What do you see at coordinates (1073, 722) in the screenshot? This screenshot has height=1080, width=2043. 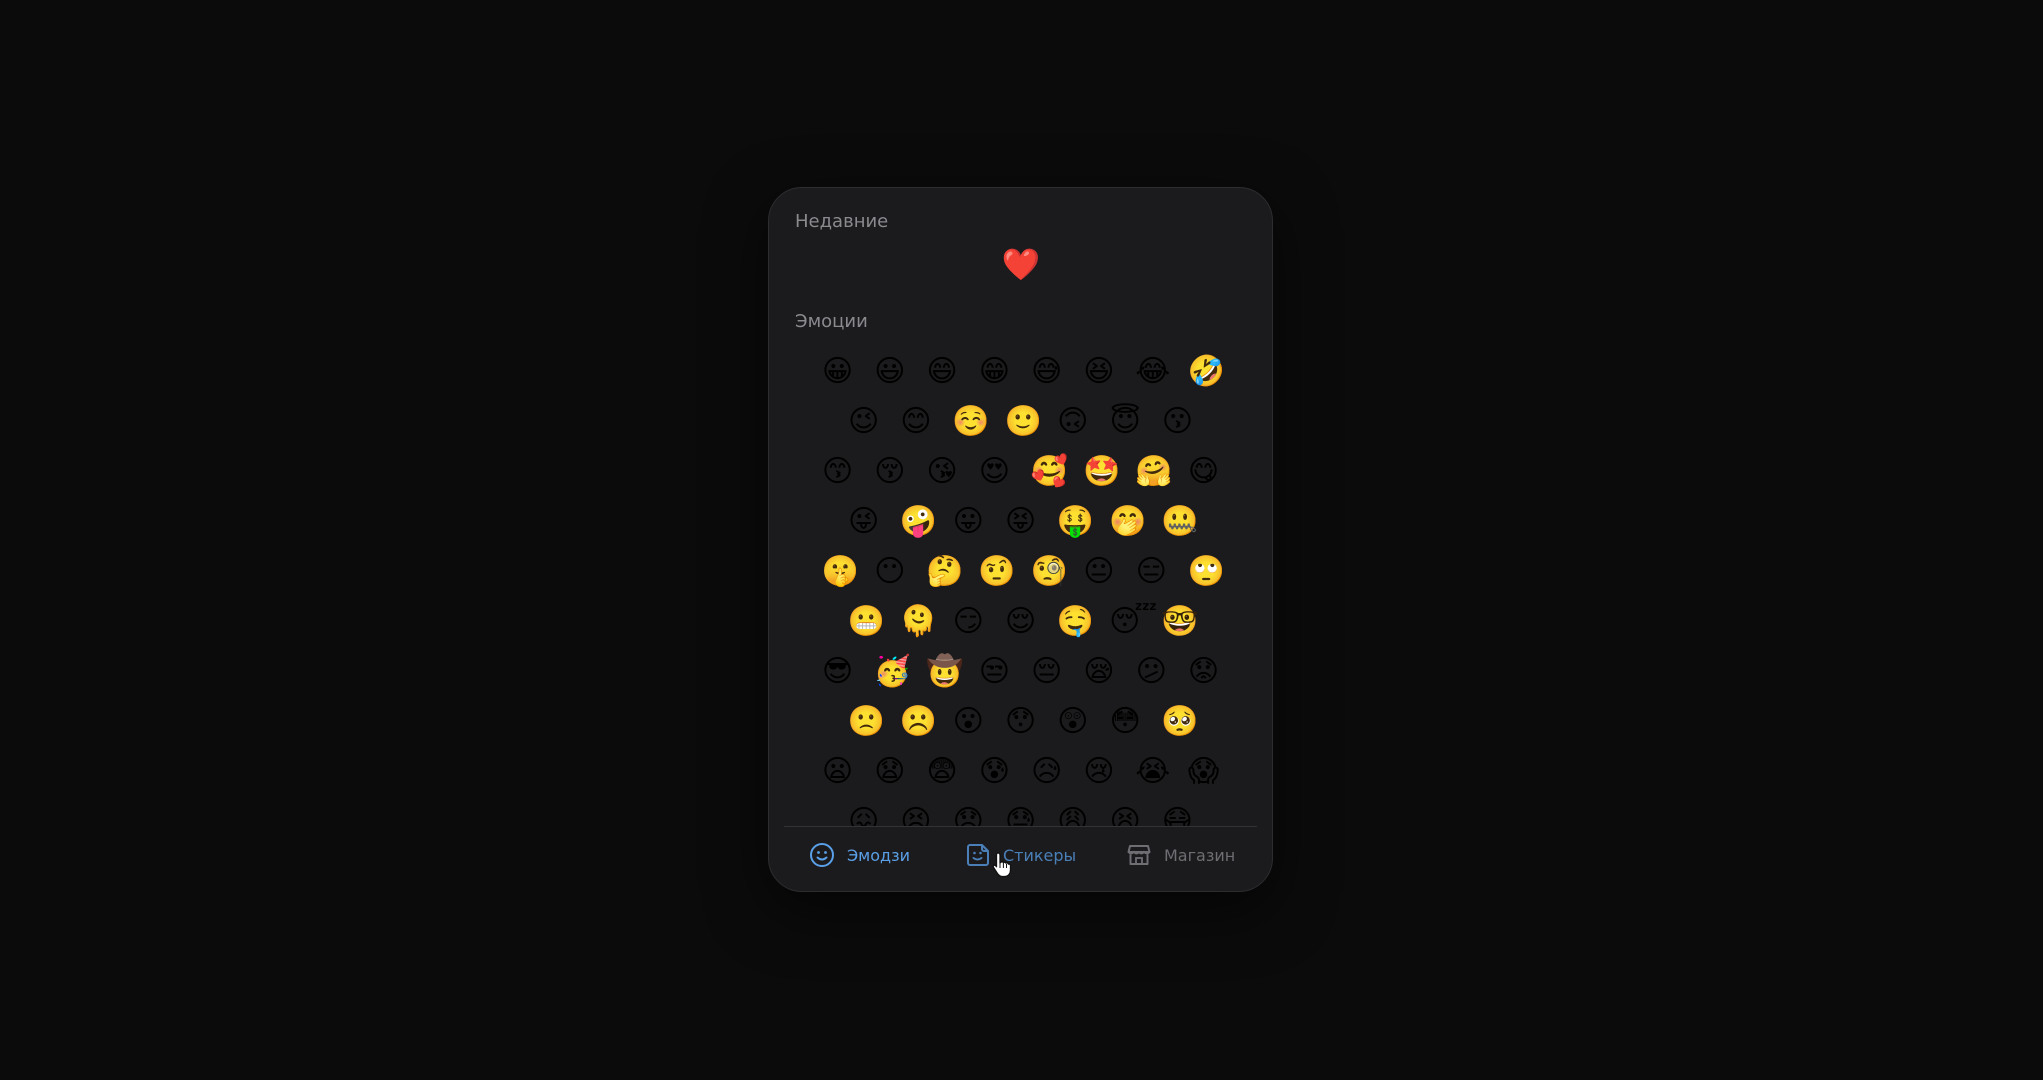 I see `emoji-item: 😲` at bounding box center [1073, 722].